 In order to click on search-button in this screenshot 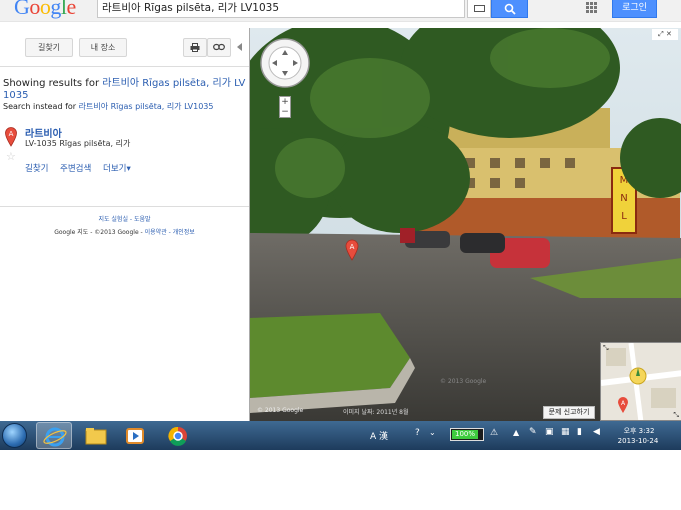, I will do `click(509, 9)`.